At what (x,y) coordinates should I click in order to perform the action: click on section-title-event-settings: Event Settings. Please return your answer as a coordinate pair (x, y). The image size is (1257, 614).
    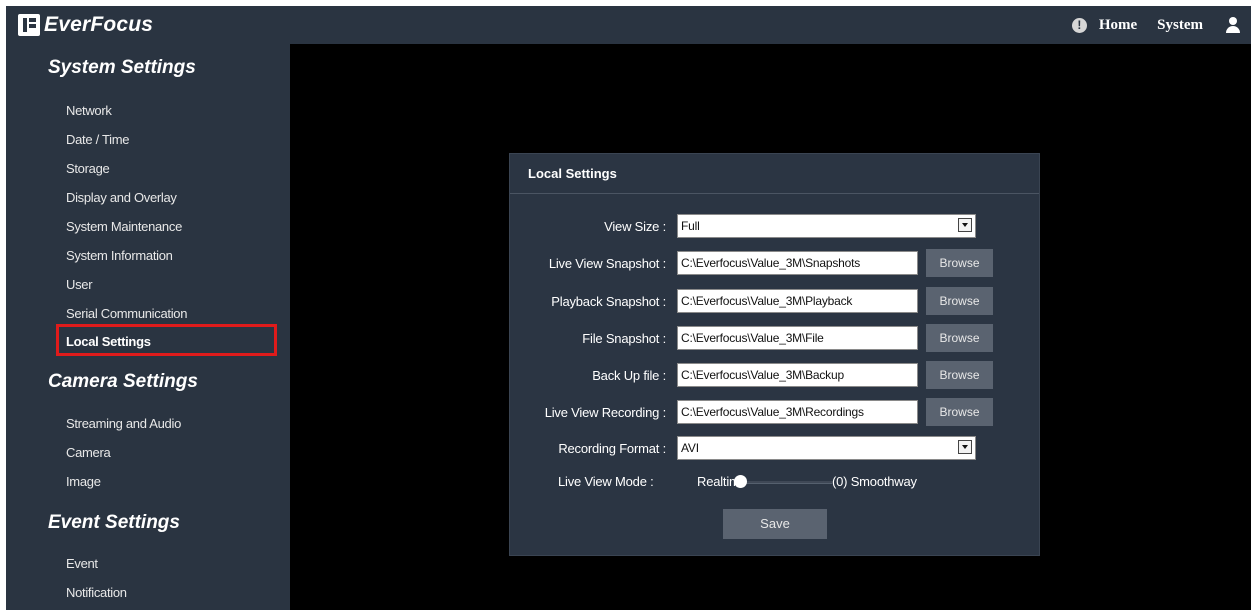
    Looking at the image, I should click on (114, 522).